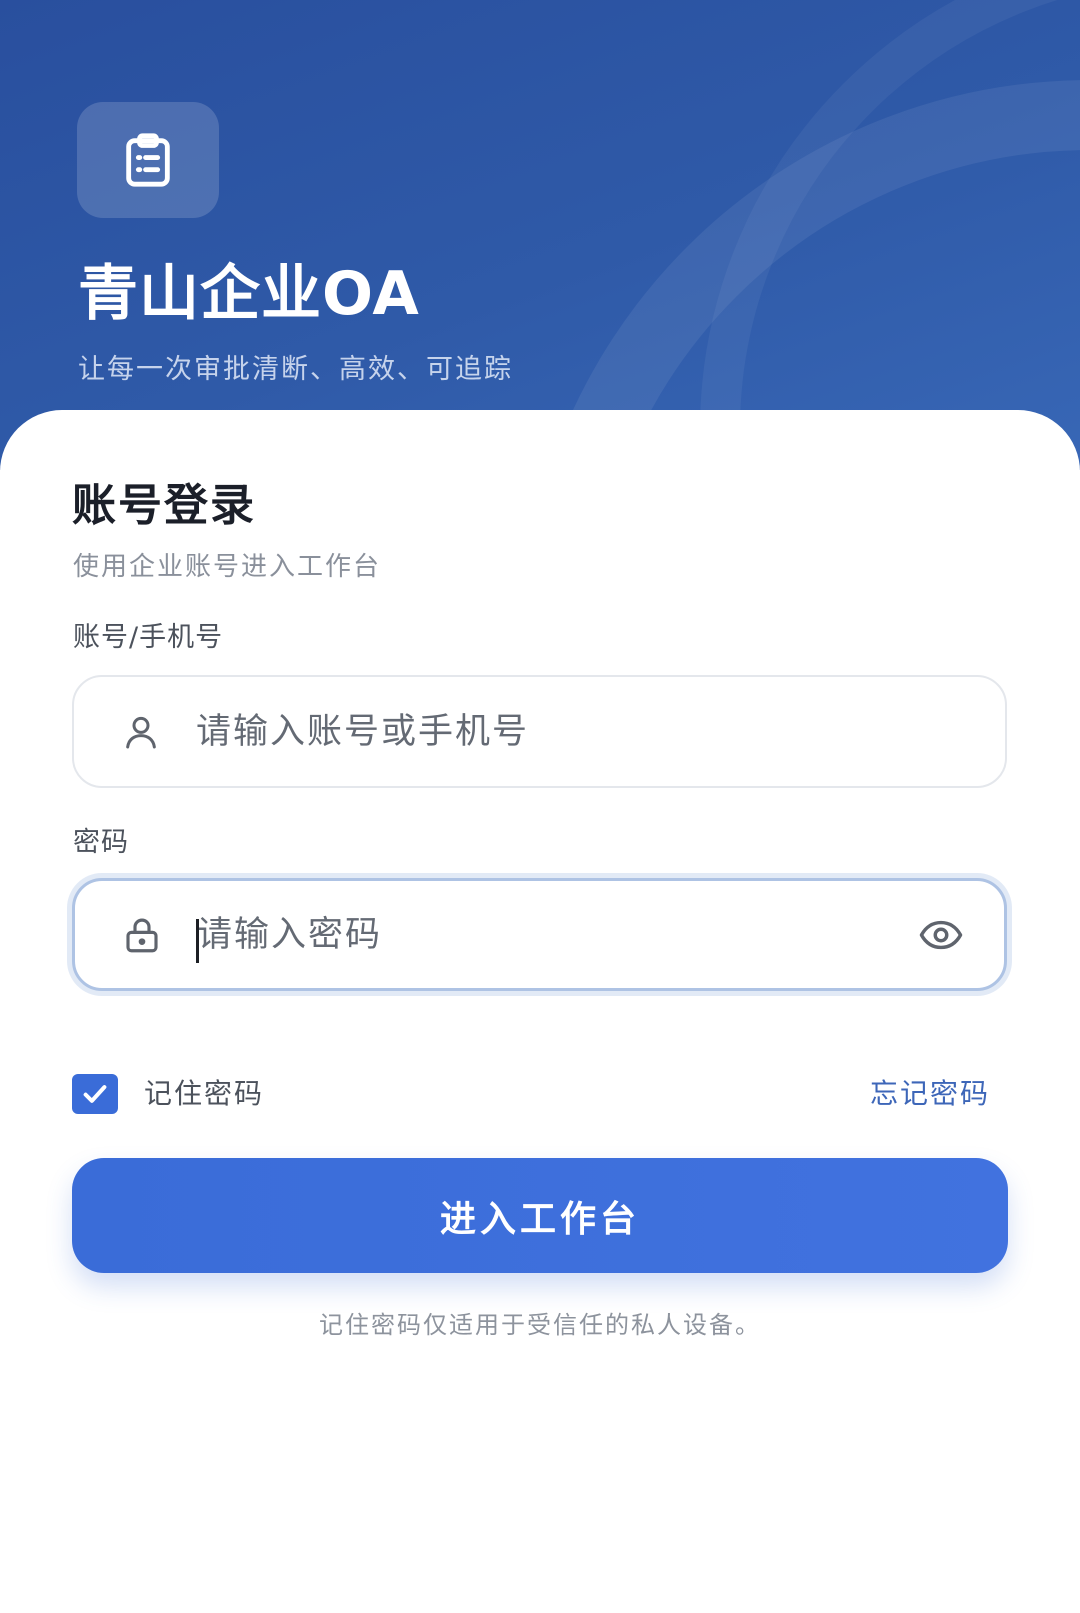 Image resolution: width=1080 pixels, height=1613 pixels. I want to click on app-tagline: 让每一次审批清断、高效、可追踪, so click(295, 369).